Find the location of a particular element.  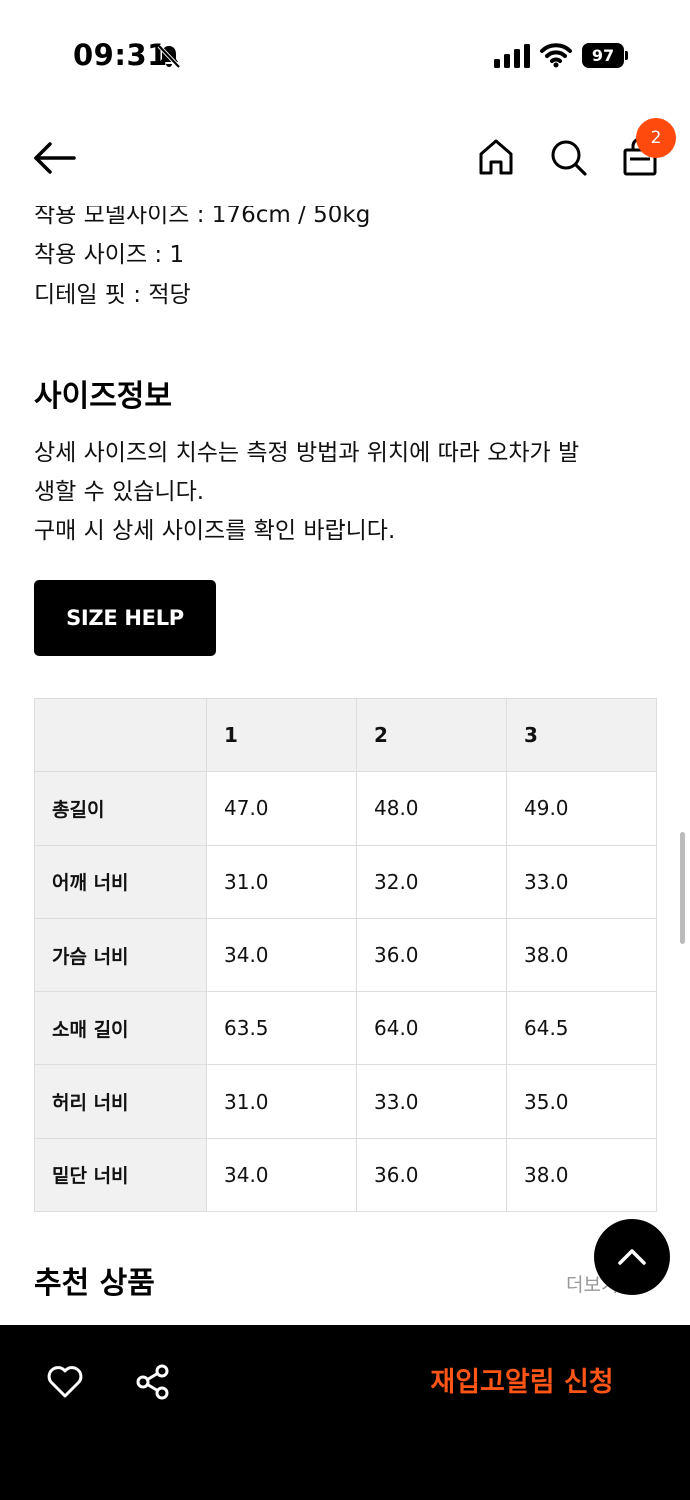

table-row: 허리 너비 31.0 33.0 35.0 is located at coordinates (345, 1101).